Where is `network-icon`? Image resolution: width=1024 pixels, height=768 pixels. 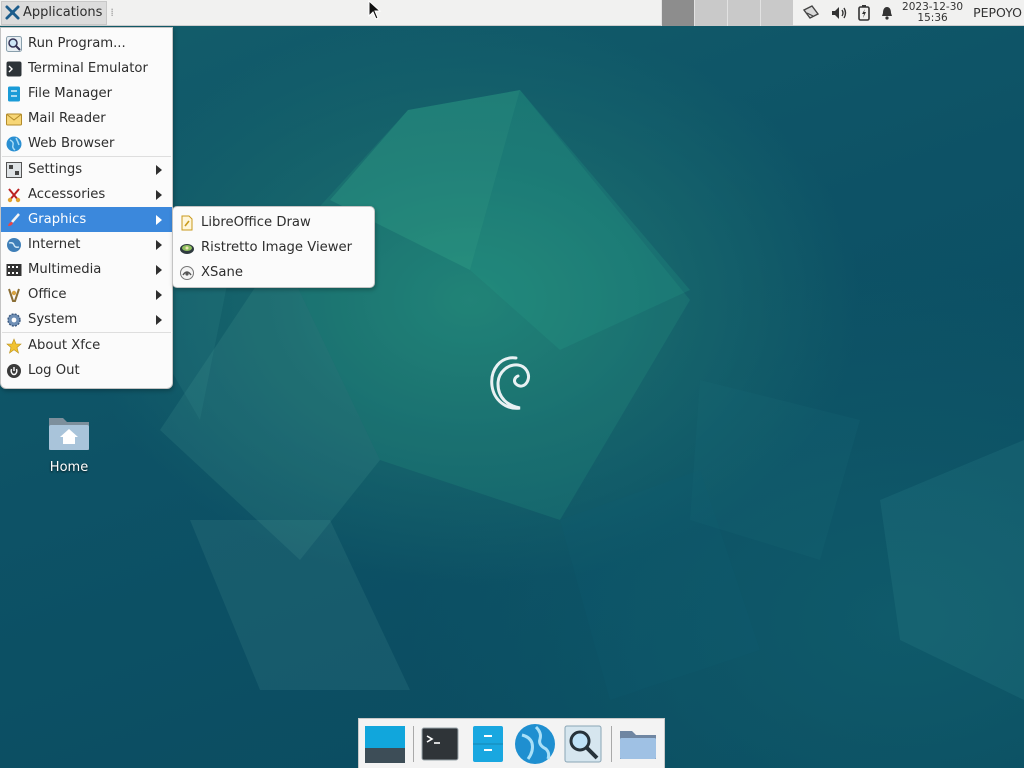 network-icon is located at coordinates (811, 13).